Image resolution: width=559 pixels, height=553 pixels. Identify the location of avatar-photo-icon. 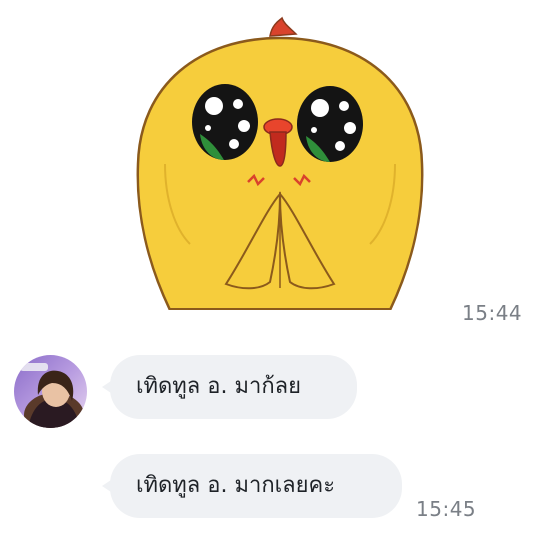
(50, 391).